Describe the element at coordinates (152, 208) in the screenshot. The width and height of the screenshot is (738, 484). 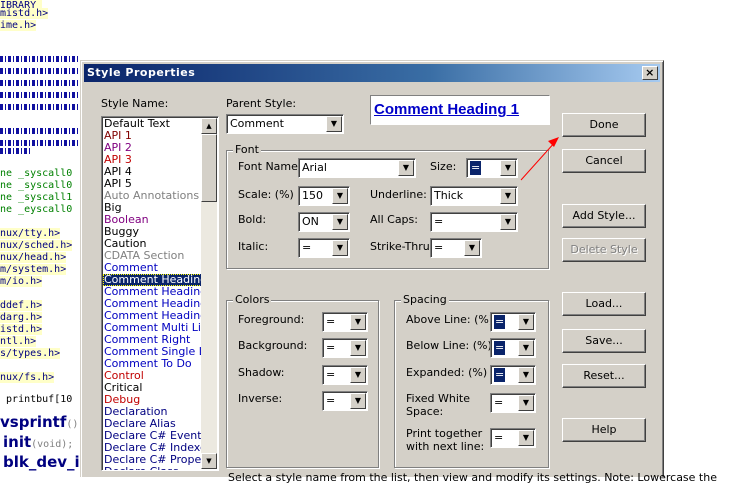
I see `style-list-item: Big` at that location.